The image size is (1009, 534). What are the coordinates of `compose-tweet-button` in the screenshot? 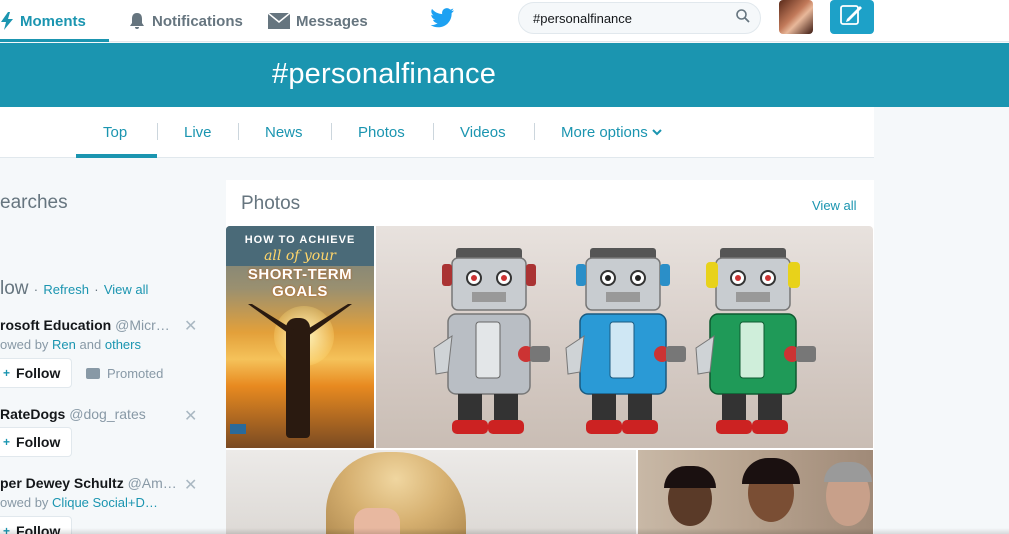 It's located at (852, 17).